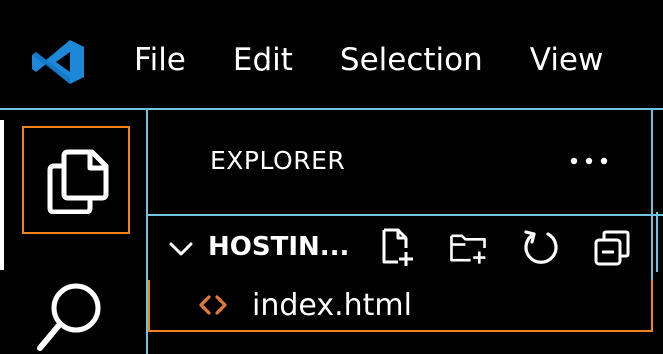 Image resolution: width=663 pixels, height=354 pixels. I want to click on new-folder-icon, so click(468, 249).